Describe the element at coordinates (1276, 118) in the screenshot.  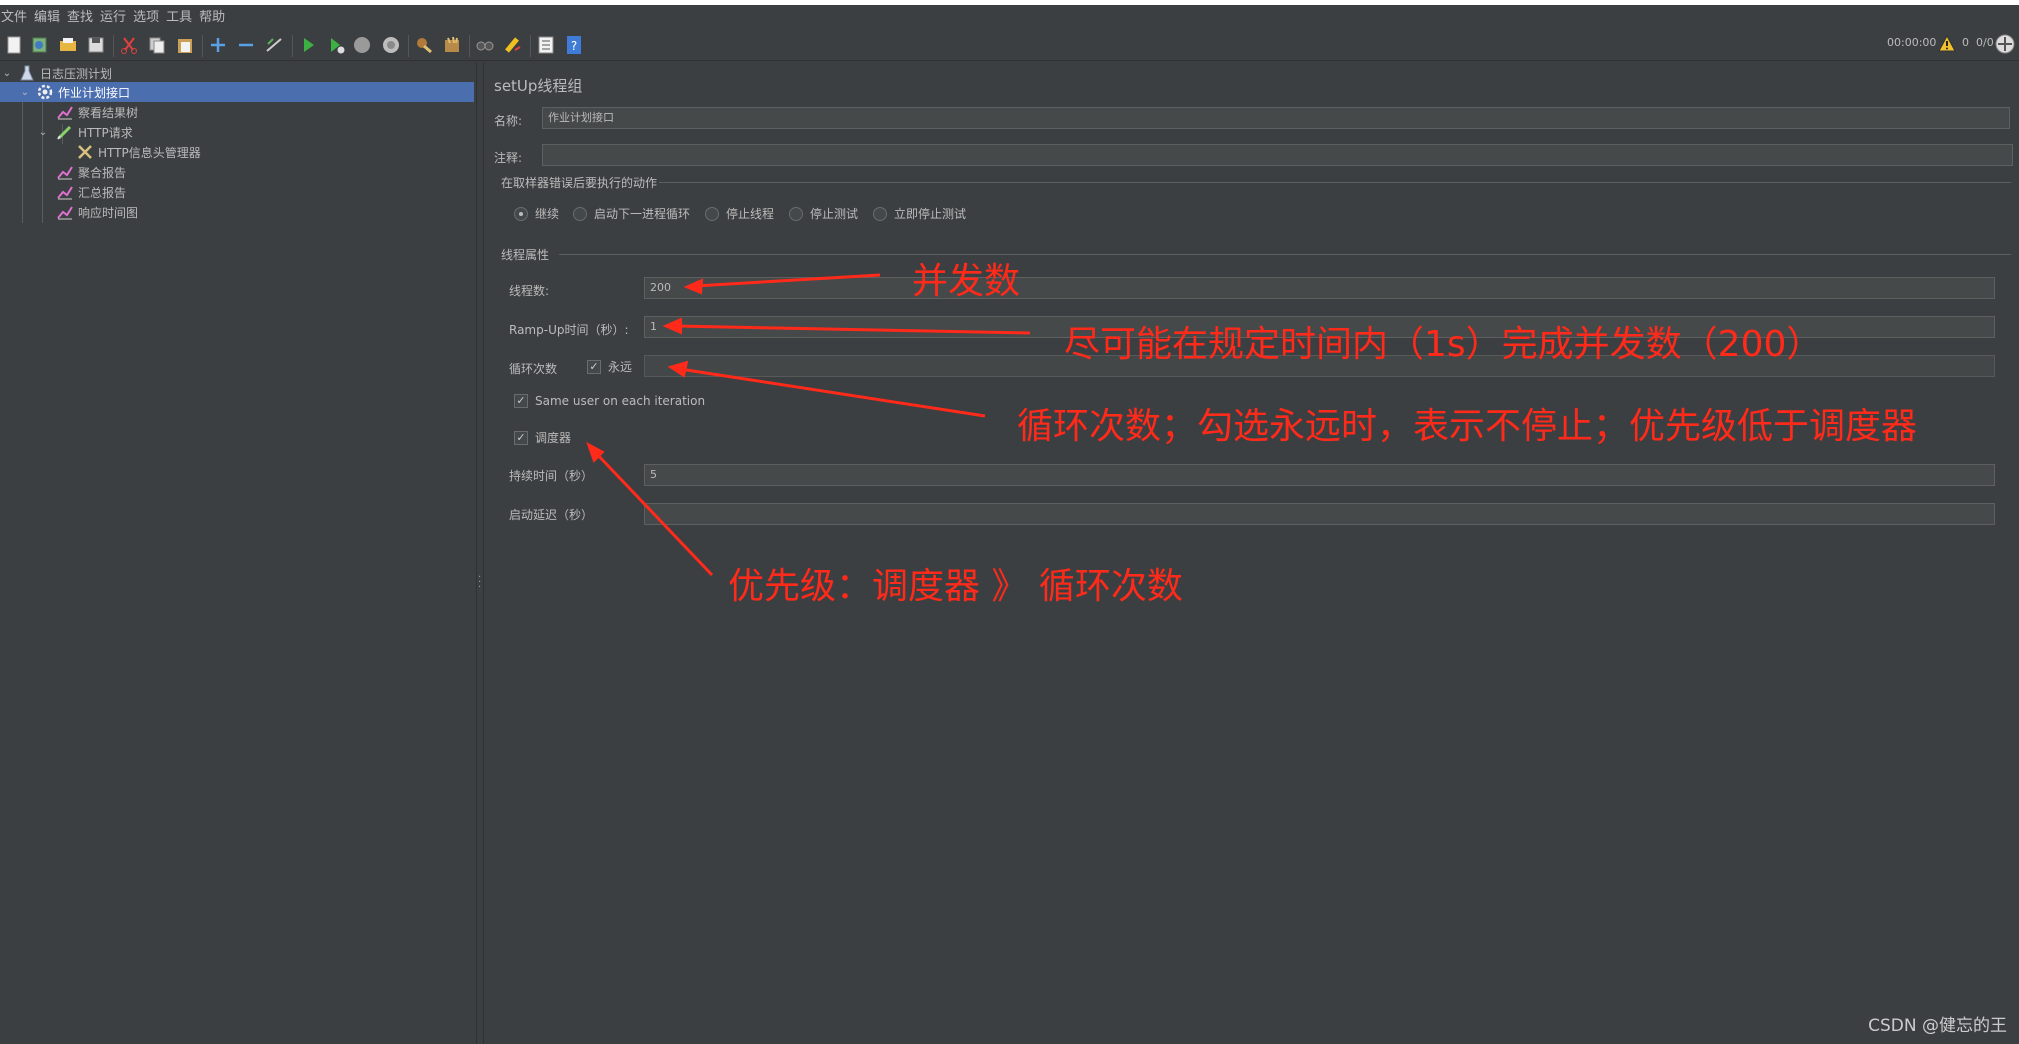
I see `name-field: 作业计划接口` at that location.